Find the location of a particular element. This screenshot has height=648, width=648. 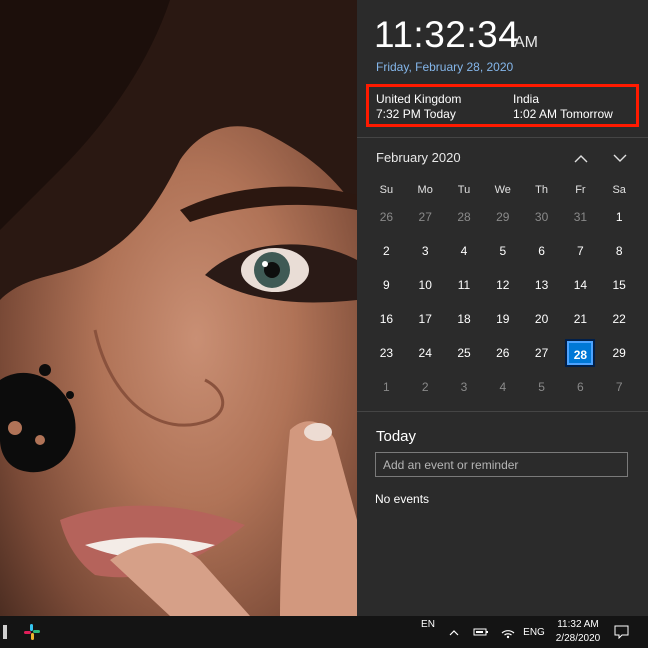

calendar-day: 10 is located at coordinates (425, 285).